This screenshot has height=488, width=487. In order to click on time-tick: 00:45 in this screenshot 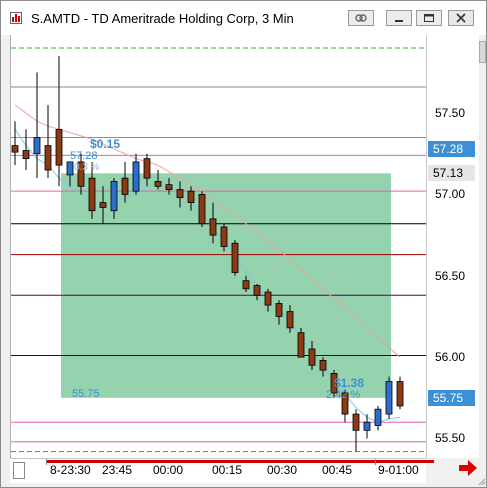, I will do `click(337, 470)`.